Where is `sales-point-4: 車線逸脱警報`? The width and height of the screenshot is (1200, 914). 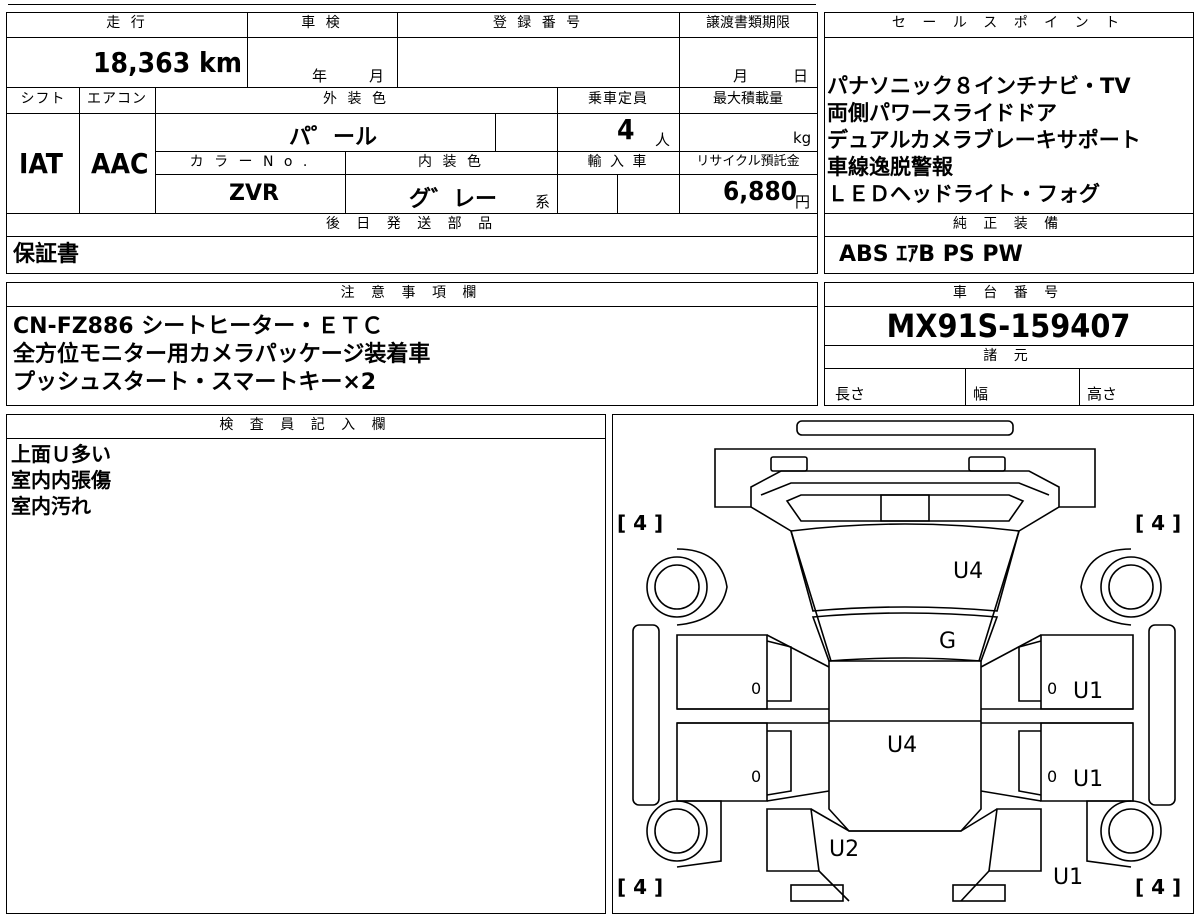 sales-point-4: 車線逸脱警報 is located at coordinates (890, 167).